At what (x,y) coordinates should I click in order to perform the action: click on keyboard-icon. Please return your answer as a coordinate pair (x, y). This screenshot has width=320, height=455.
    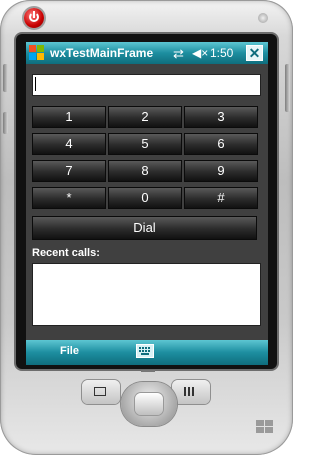
    Looking at the image, I should click on (145, 351).